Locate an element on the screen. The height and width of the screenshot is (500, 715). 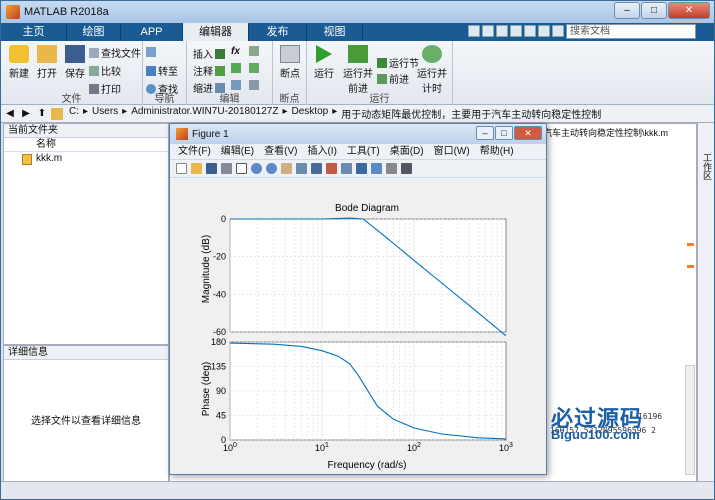
search-docs-input: 搜索文档 is located at coordinates (631, 31).